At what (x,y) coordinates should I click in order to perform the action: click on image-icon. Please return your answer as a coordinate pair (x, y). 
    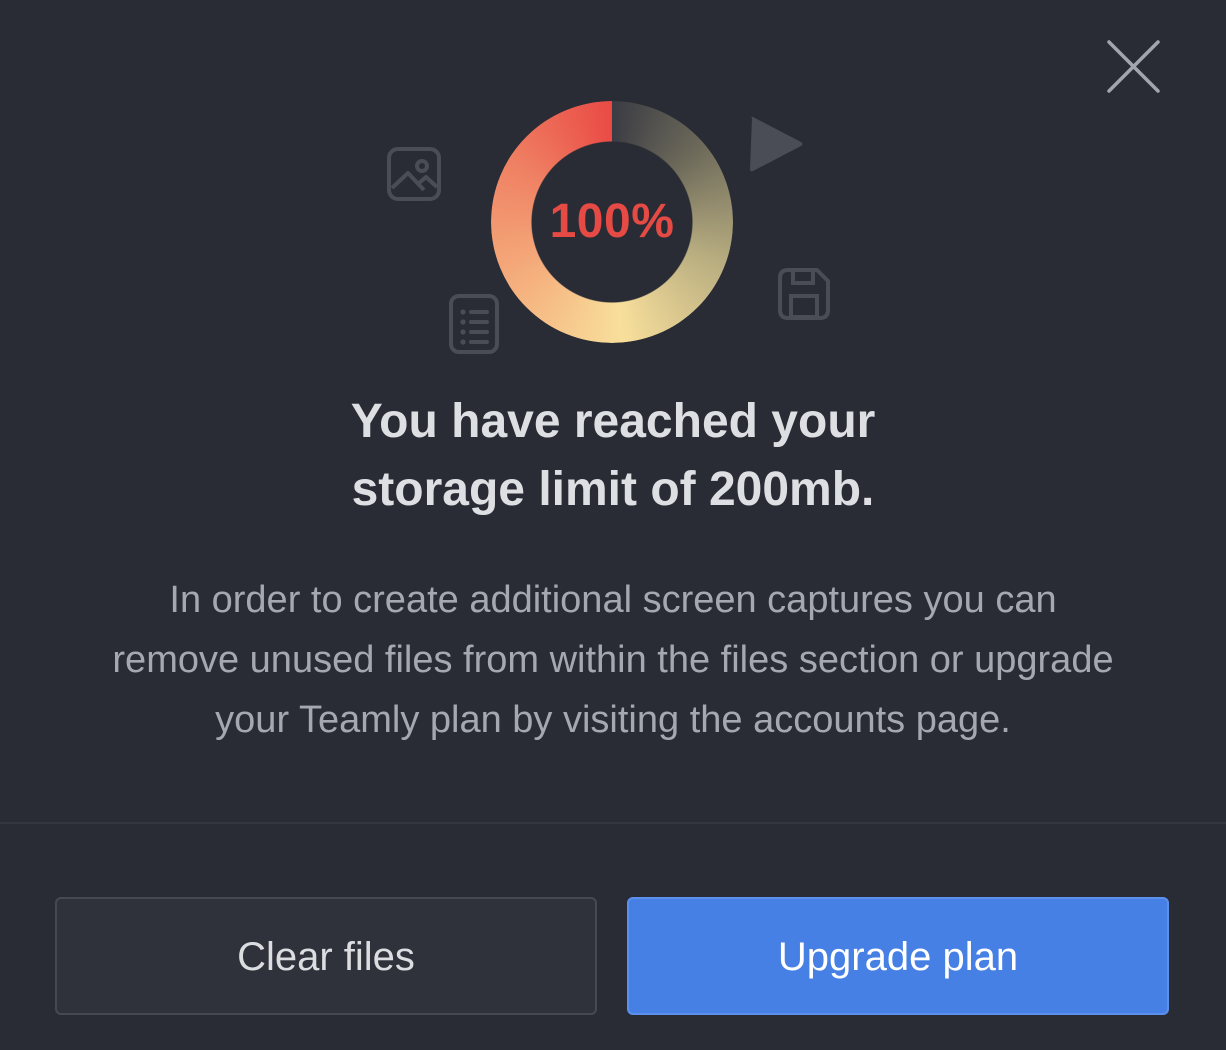
    Looking at the image, I should click on (414, 174).